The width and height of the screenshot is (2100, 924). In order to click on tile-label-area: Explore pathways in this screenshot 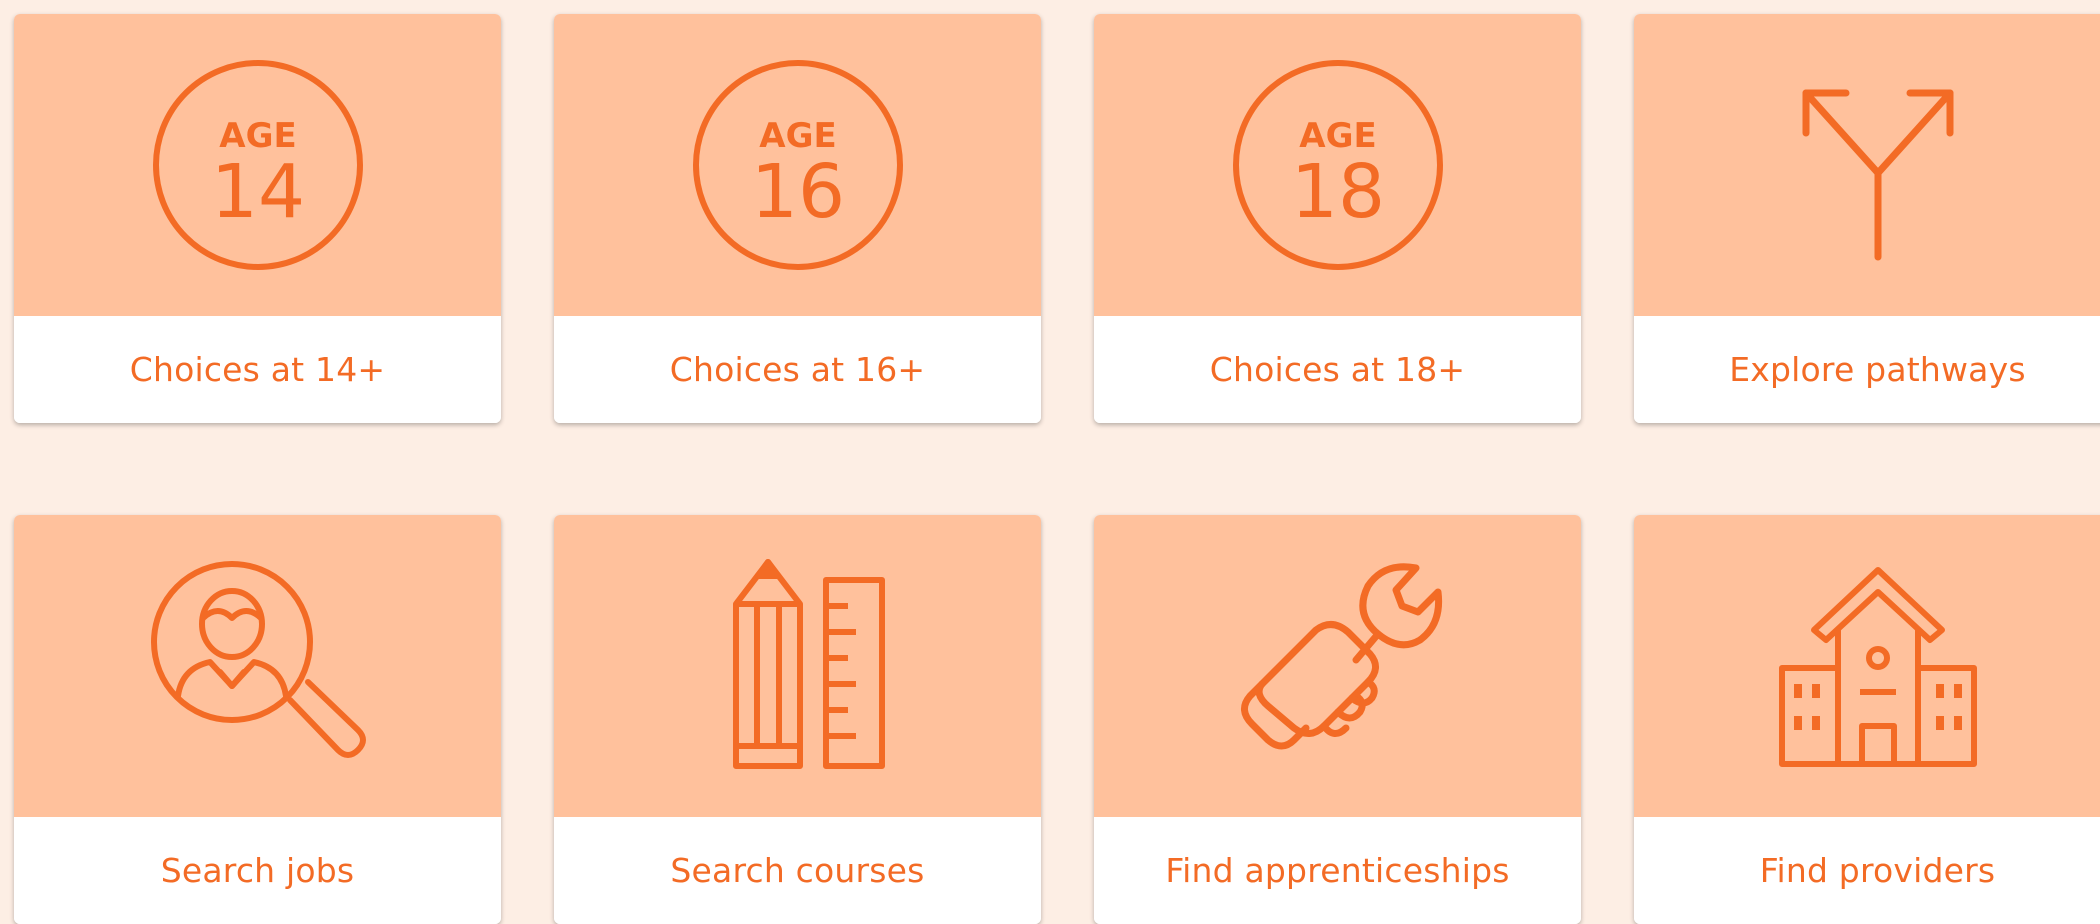, I will do `click(1867, 369)`.